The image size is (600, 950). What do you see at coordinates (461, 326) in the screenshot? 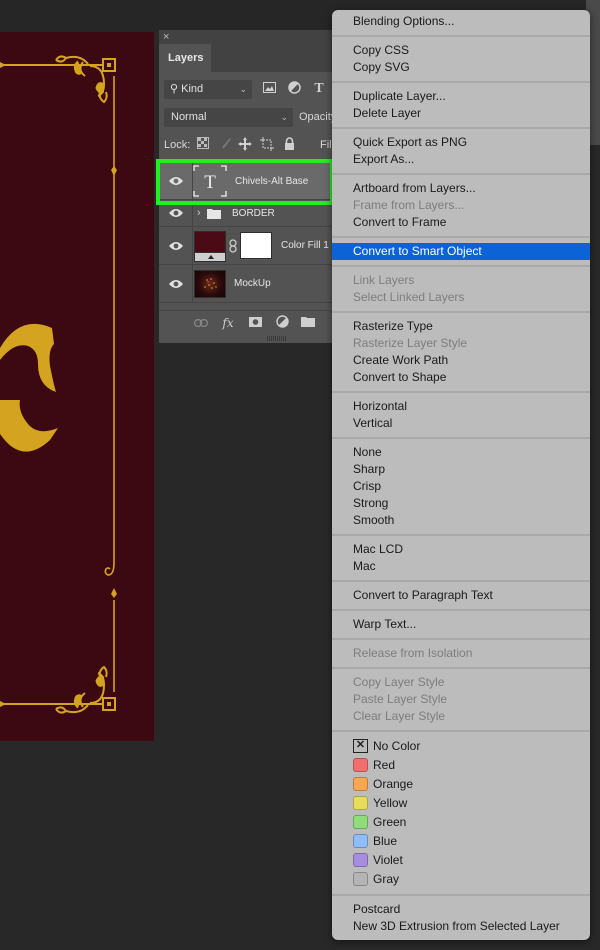
I see `menu-item-rasterize-type: Rasterize Type` at bounding box center [461, 326].